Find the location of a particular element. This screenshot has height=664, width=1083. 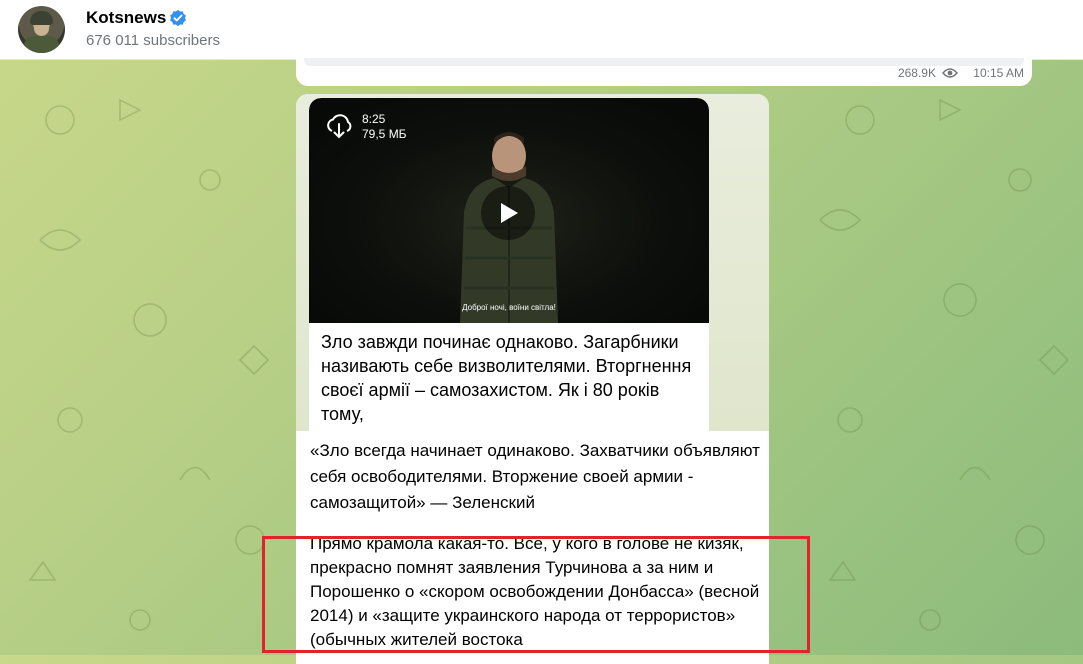

channel-name: Kotsnews is located at coordinates (126, 18).